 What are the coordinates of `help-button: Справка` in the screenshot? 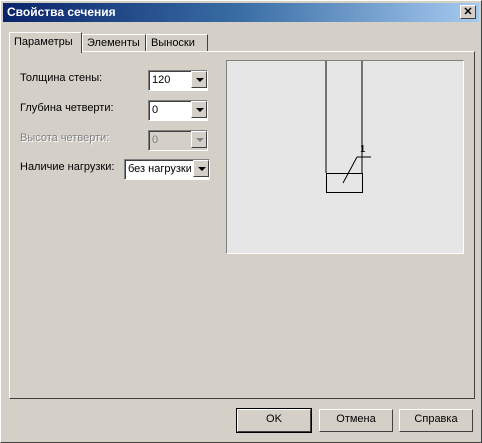 It's located at (436, 420).